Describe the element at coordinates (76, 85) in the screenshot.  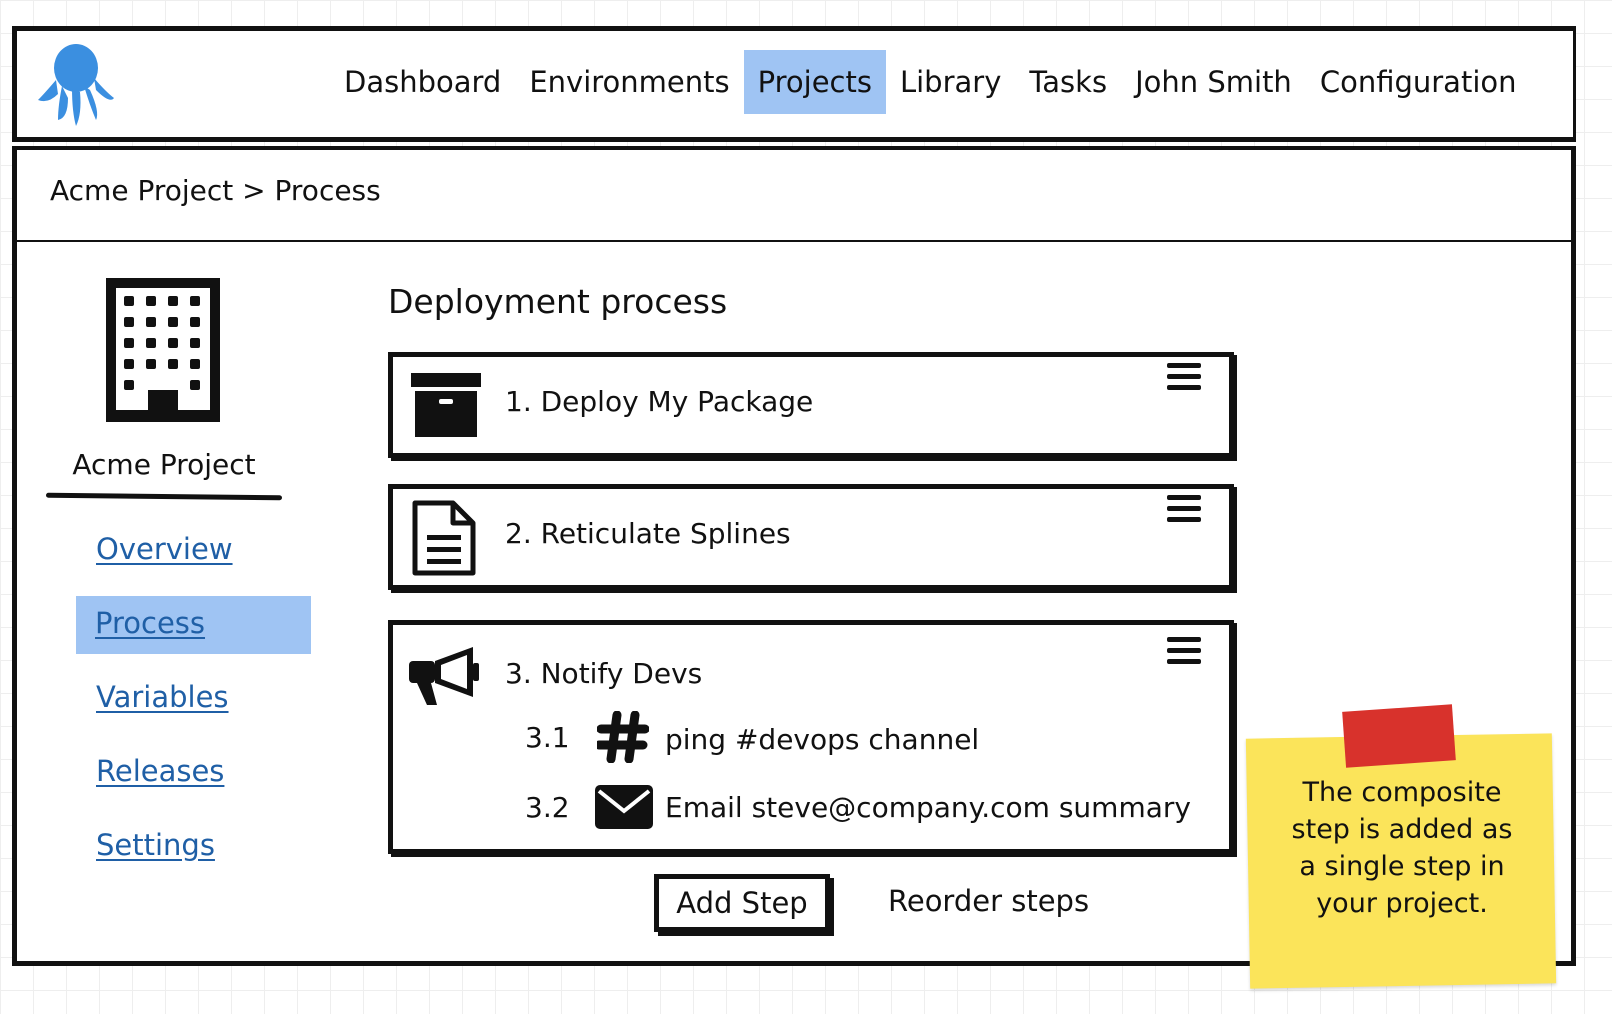
I see `octopus-logo-icon` at that location.